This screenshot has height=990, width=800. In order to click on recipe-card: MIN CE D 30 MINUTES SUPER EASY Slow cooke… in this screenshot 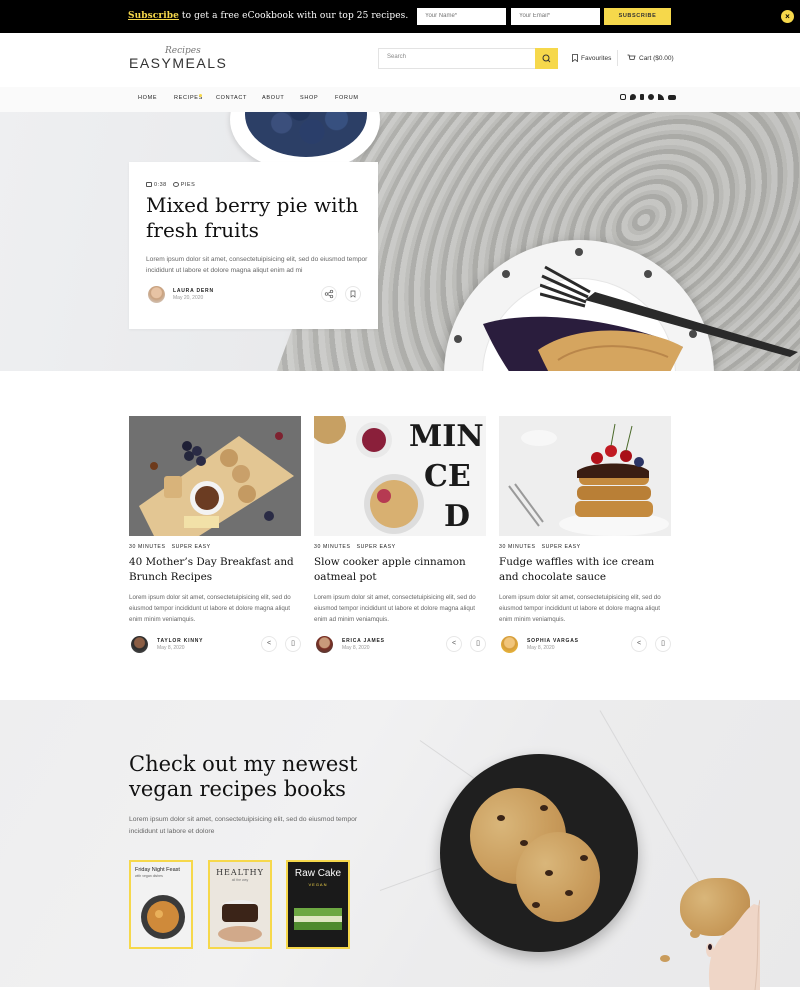, I will do `click(400, 536)`.